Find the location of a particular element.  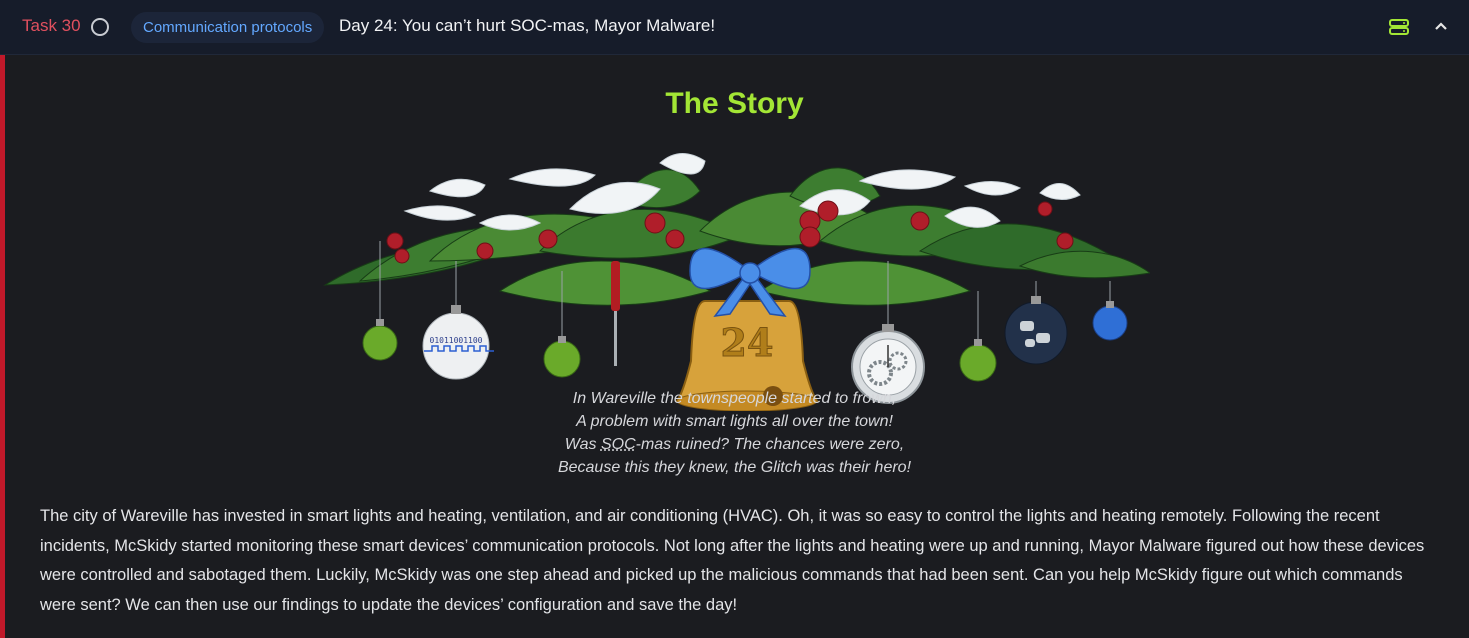

poem-line-3-start: Was is located at coordinates (582, 444).